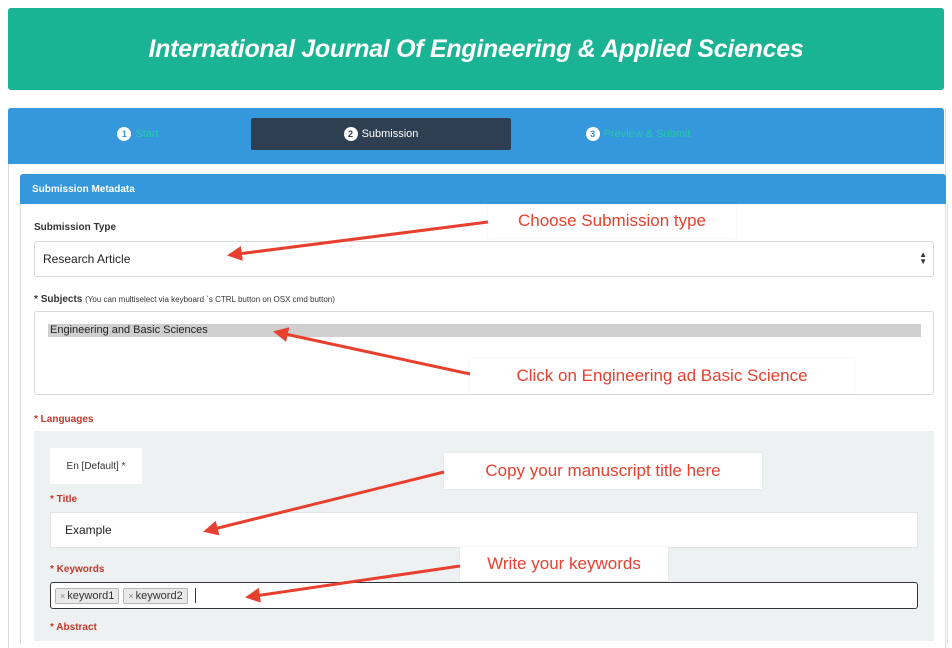 This screenshot has width=952, height=648. I want to click on keyword-tag: × keyword1, so click(87, 595).